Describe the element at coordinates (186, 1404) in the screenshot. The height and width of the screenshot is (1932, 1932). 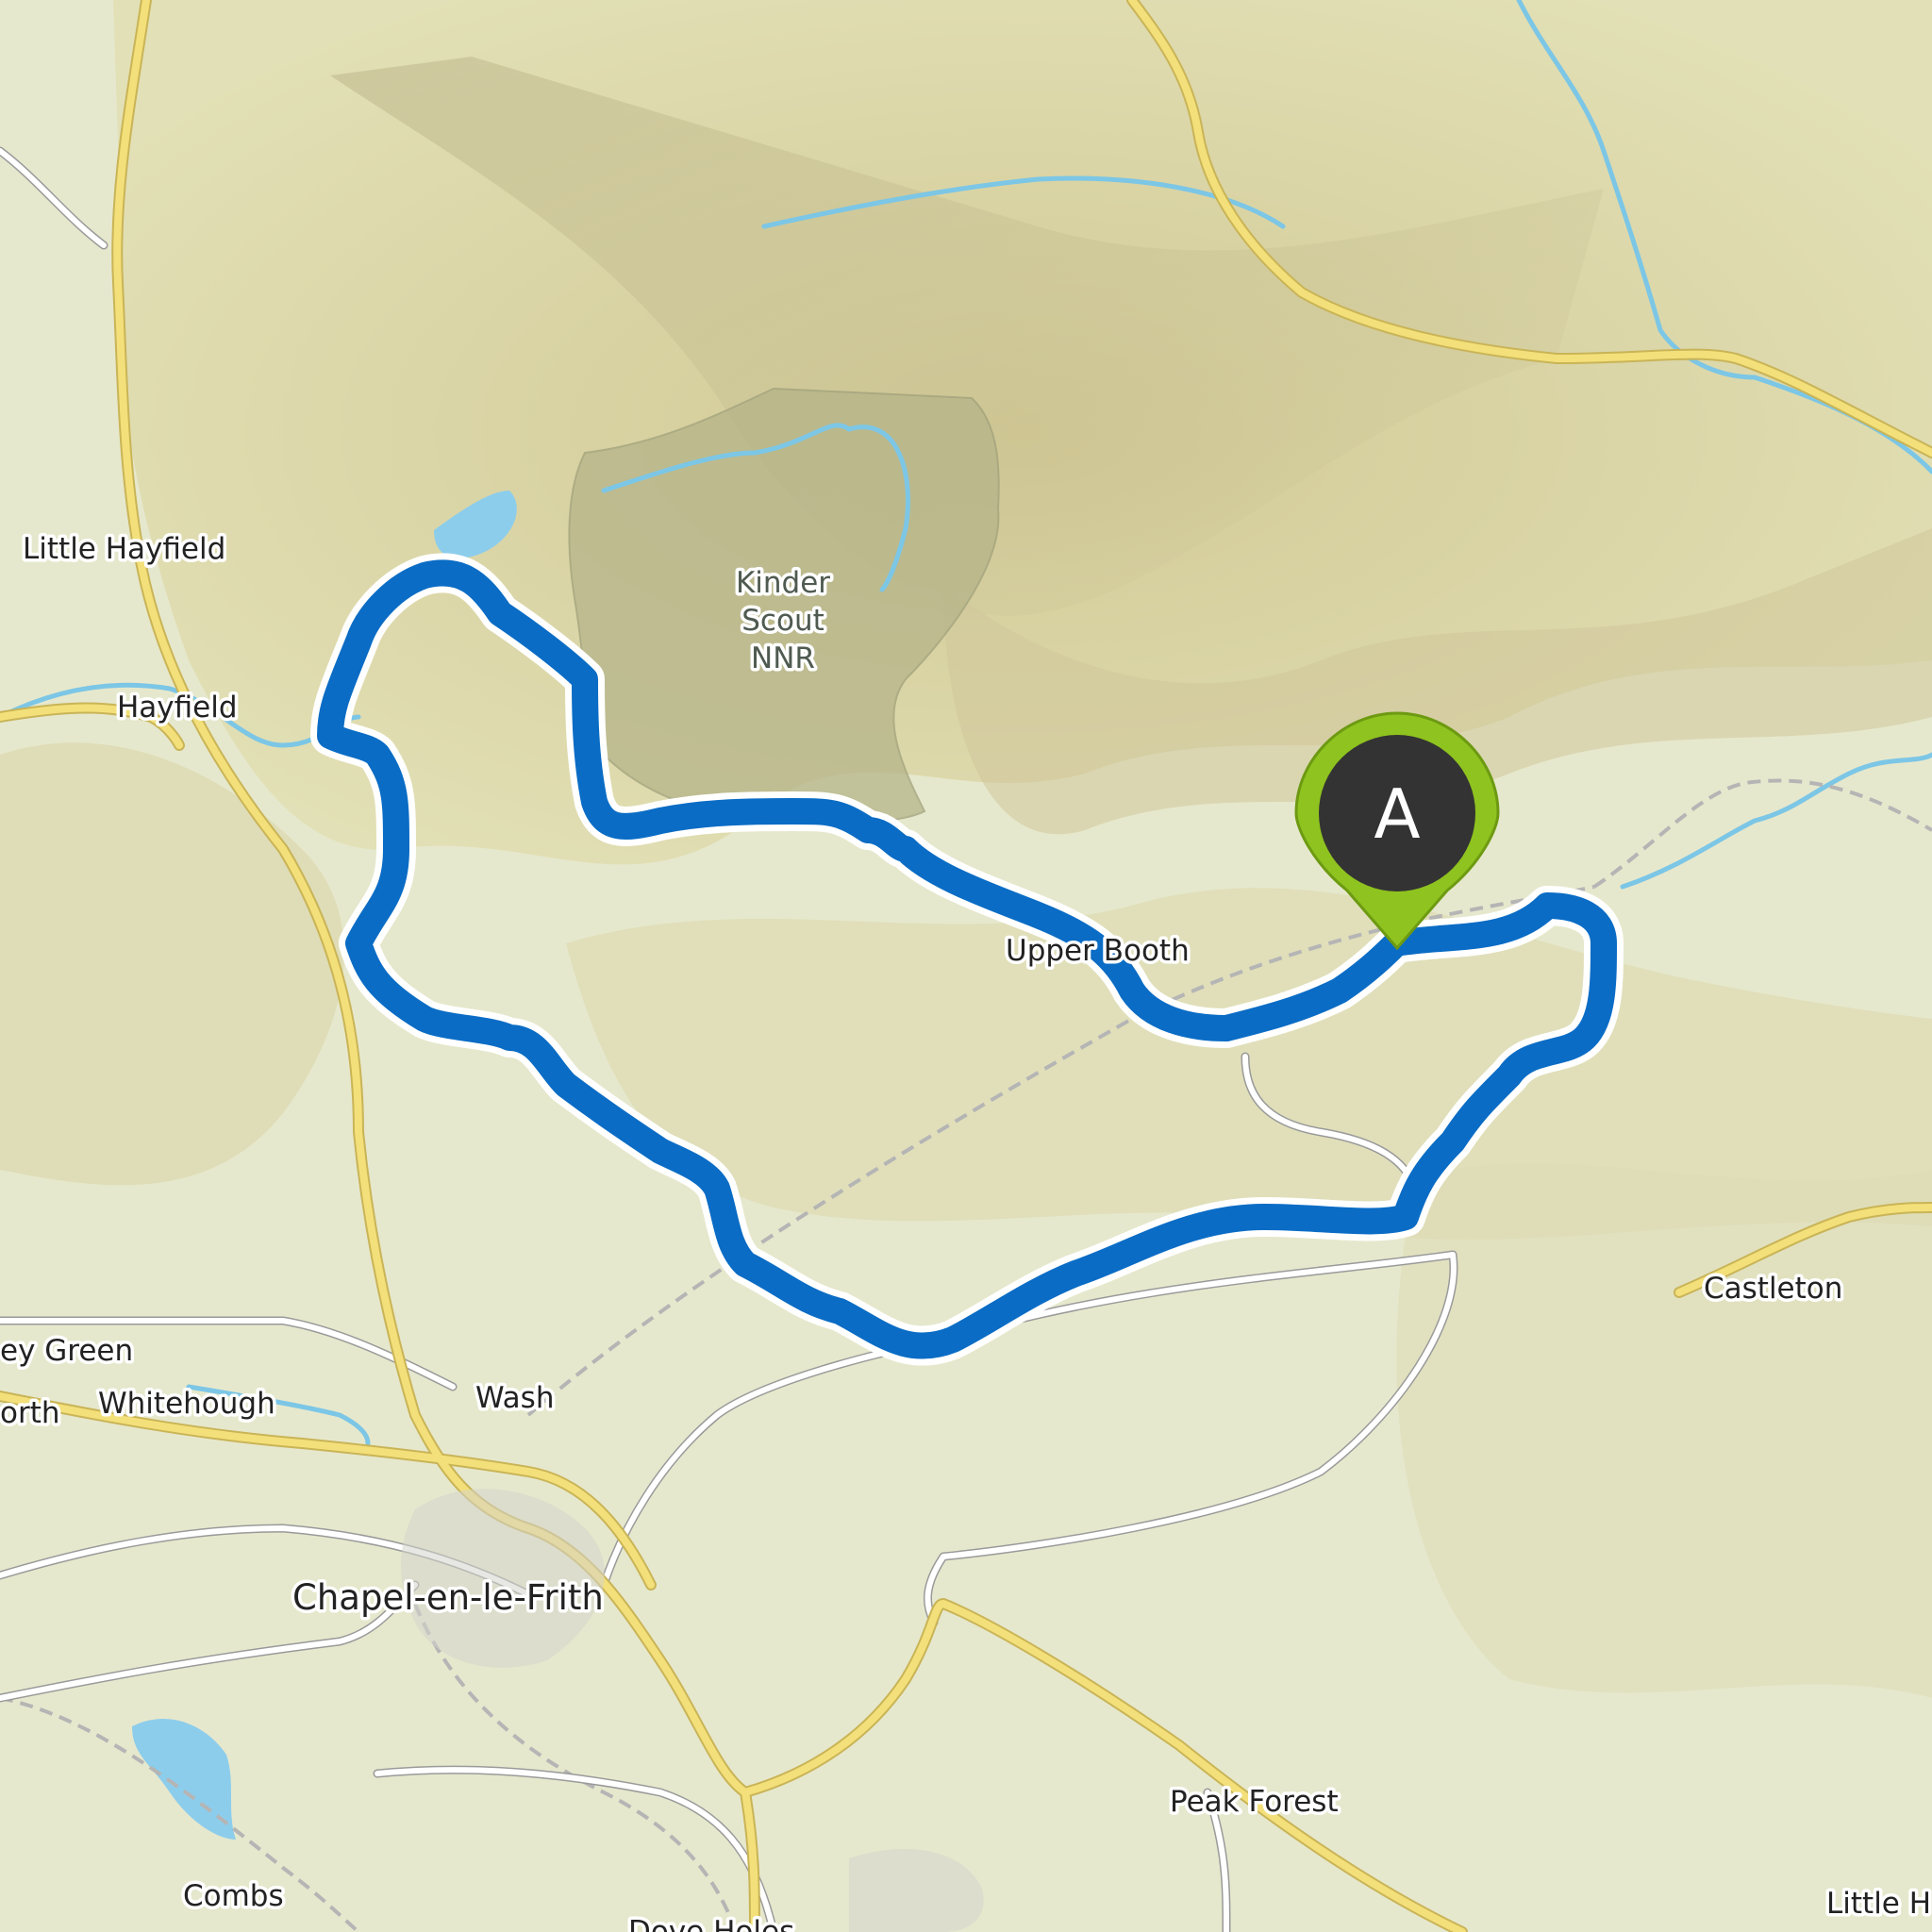
I see `label-whitehough: Whitehough` at that location.